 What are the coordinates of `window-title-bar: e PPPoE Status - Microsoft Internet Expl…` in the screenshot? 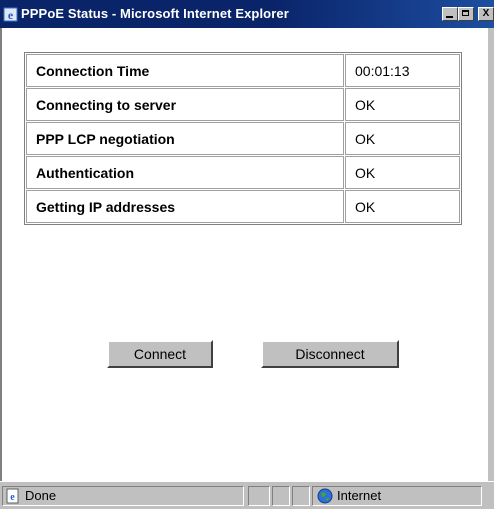 It's located at (247, 14).